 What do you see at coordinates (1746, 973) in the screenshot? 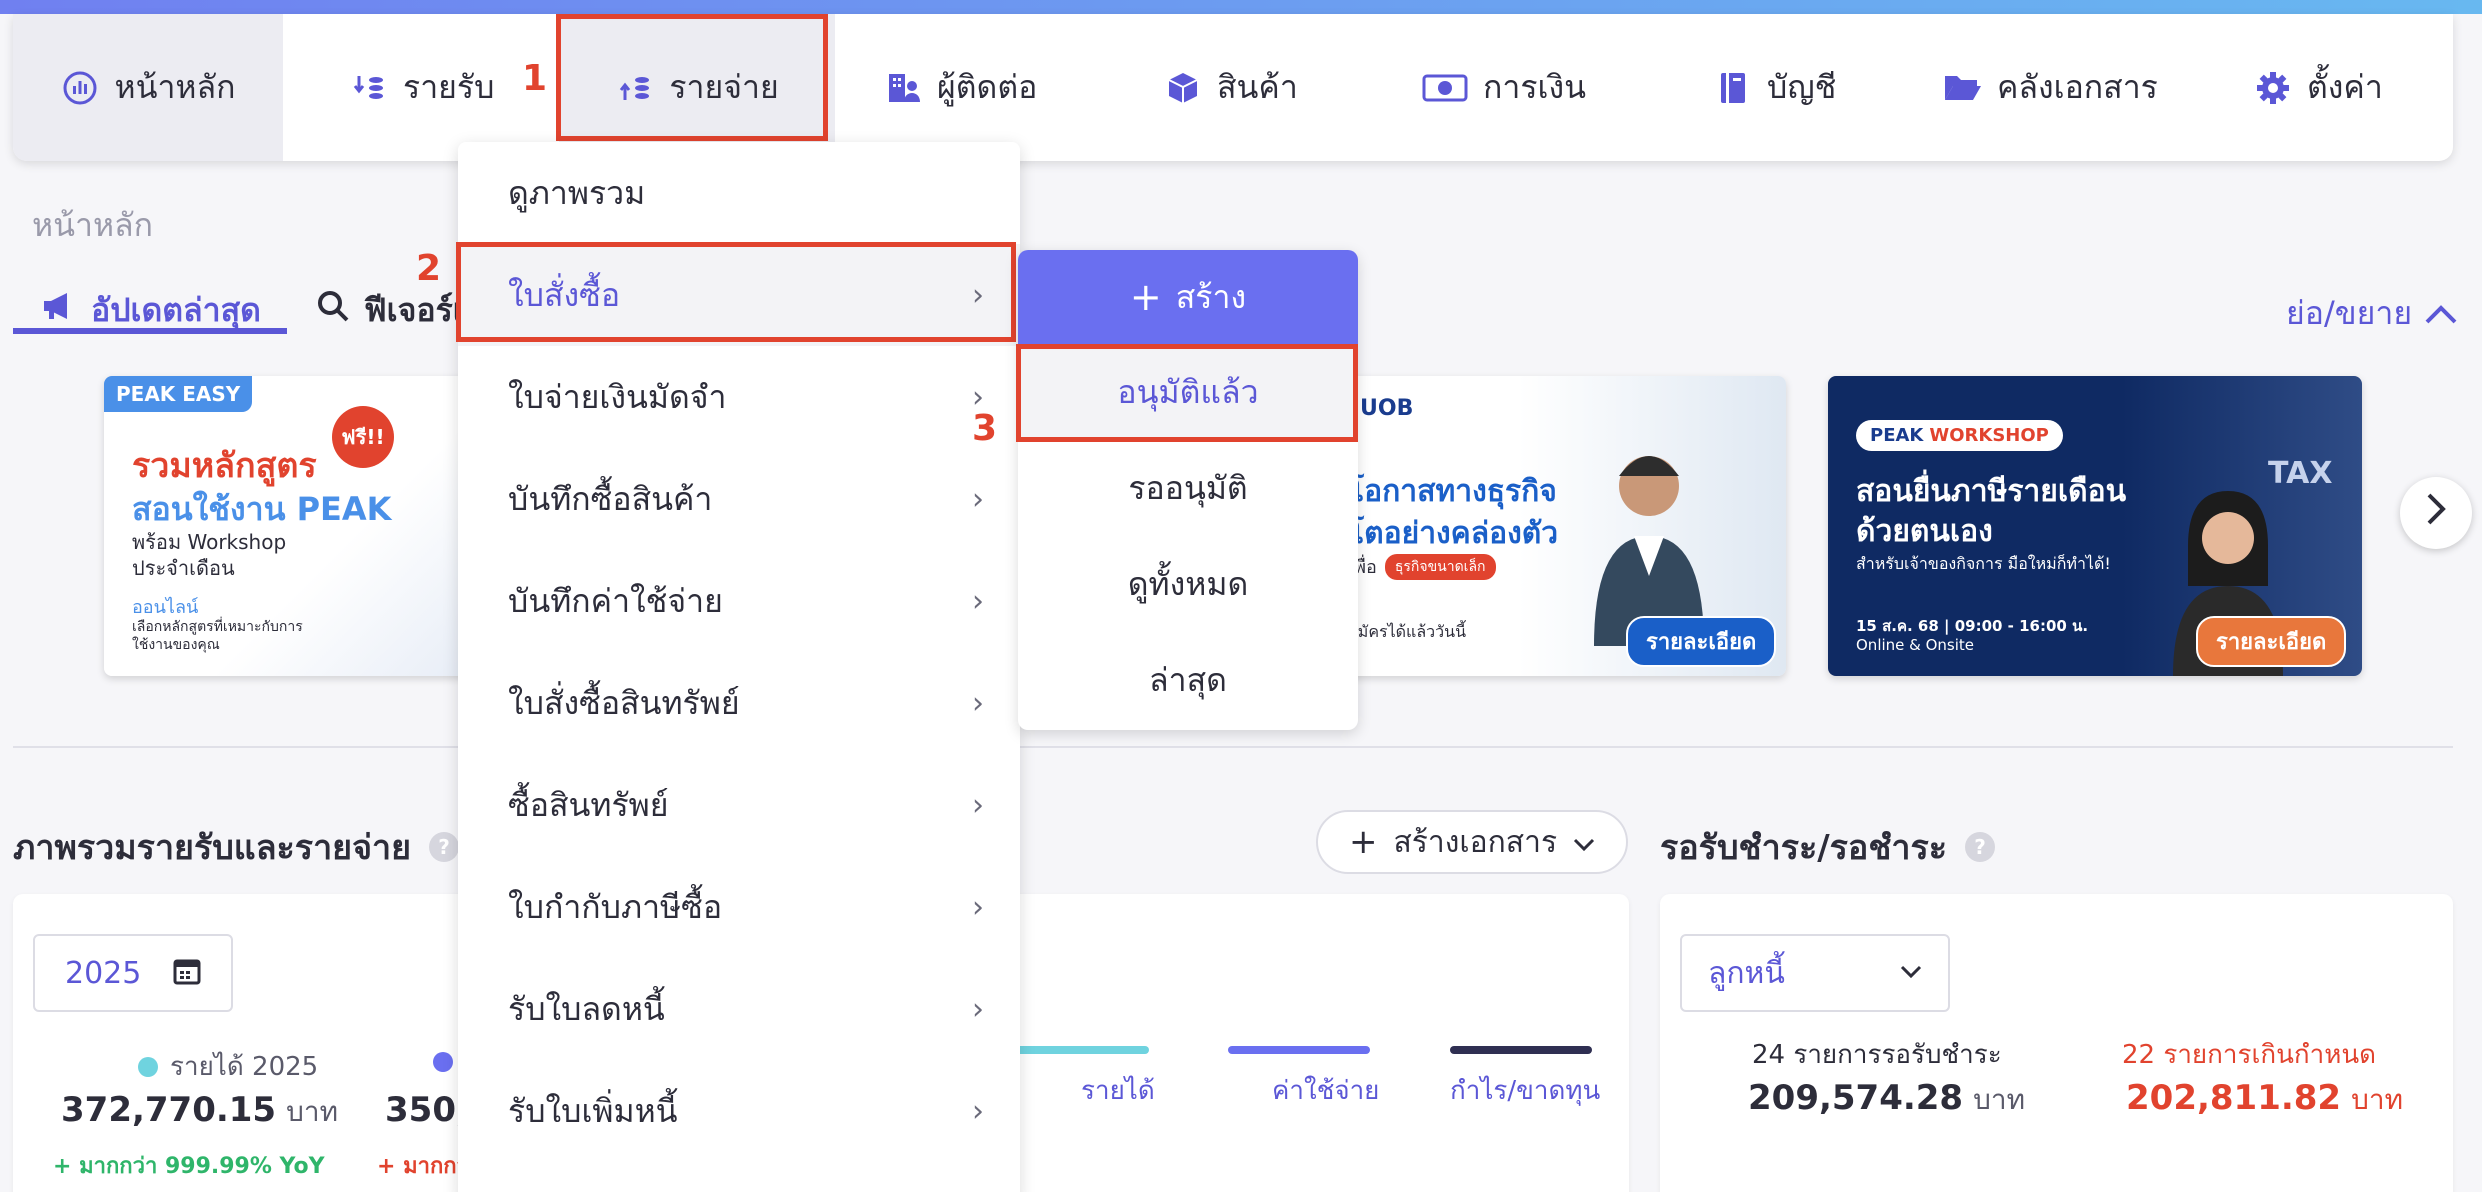
I see `receivable-type-value: ลูกหนี้` at bounding box center [1746, 973].